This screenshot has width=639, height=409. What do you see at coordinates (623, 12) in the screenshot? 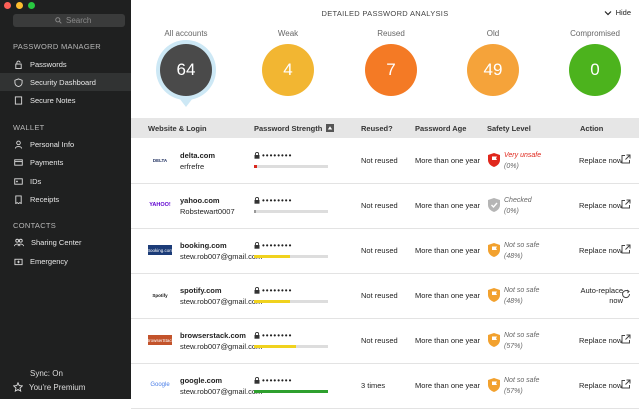
I see `hide-label: Hide` at bounding box center [623, 12].